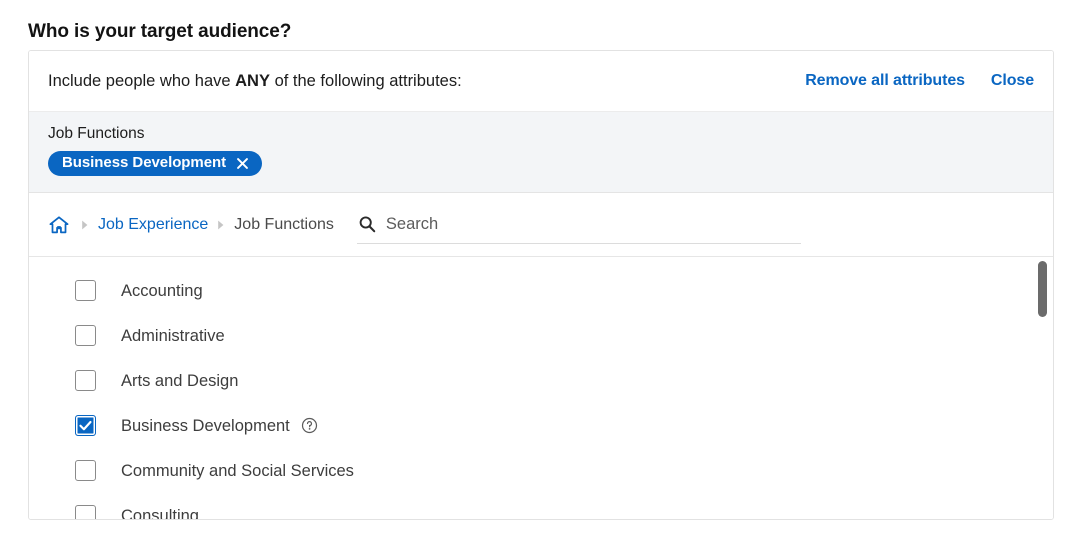  I want to click on selected-chip-row: Business Development, so click(541, 163).